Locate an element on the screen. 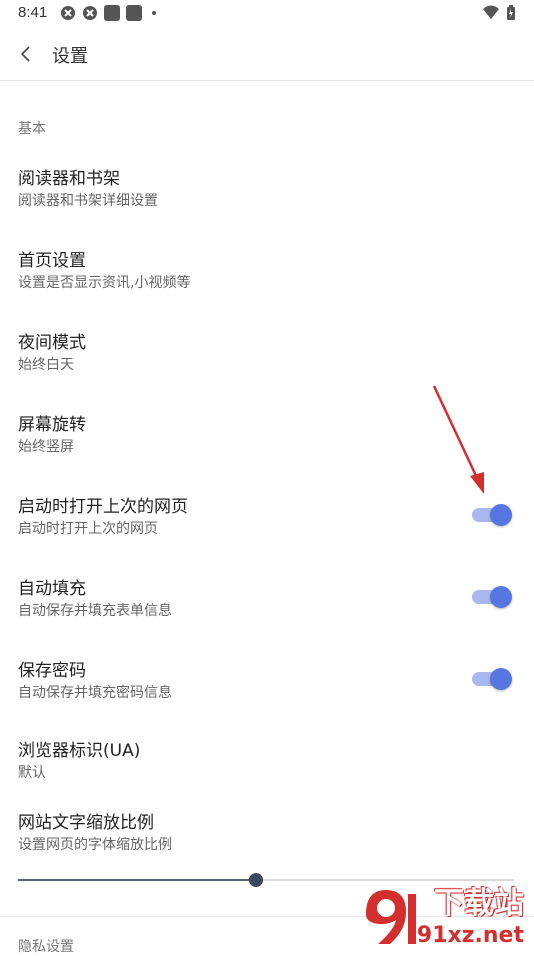 The height and width of the screenshot is (956, 534). setting-title: 阅读器和书架 is located at coordinates (69, 179).